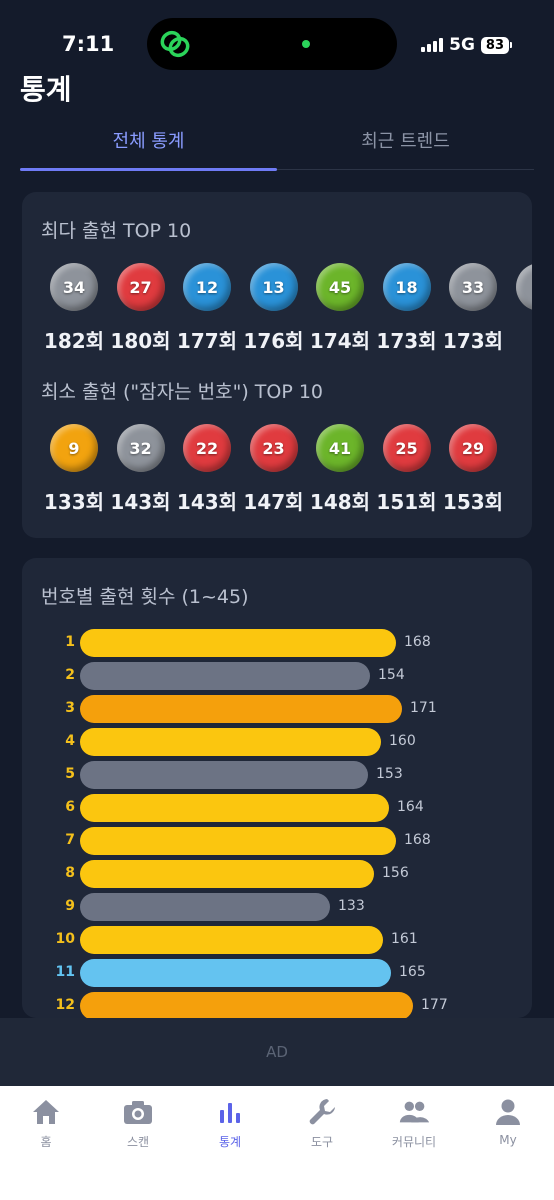 The width and height of the screenshot is (554, 1200). I want to click on bar-row: 1 168, so click(277, 643).